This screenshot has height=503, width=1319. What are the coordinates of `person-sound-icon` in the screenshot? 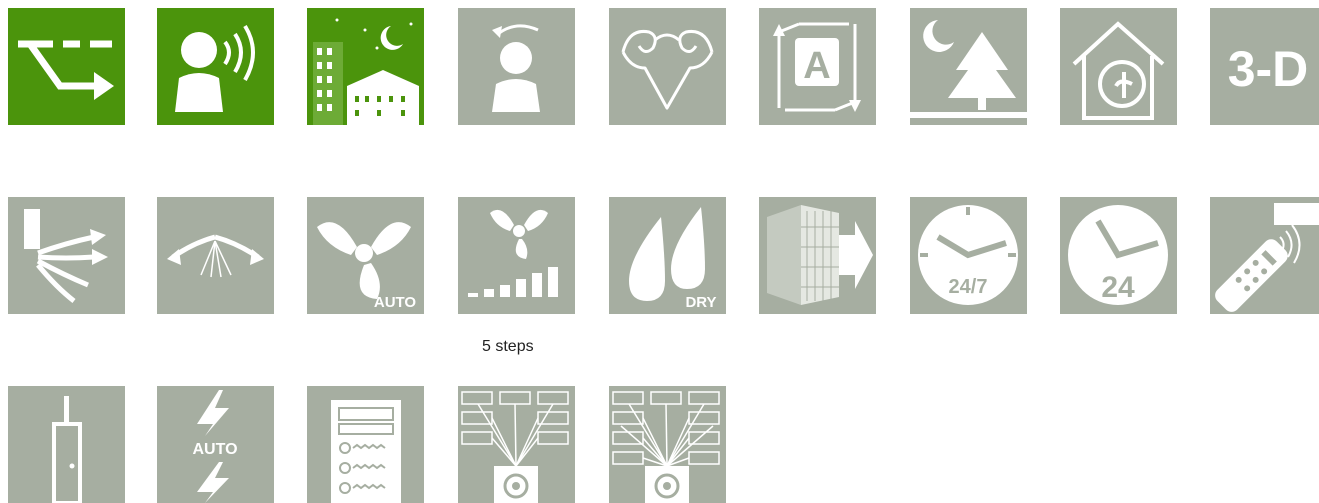 It's located at (215, 66).